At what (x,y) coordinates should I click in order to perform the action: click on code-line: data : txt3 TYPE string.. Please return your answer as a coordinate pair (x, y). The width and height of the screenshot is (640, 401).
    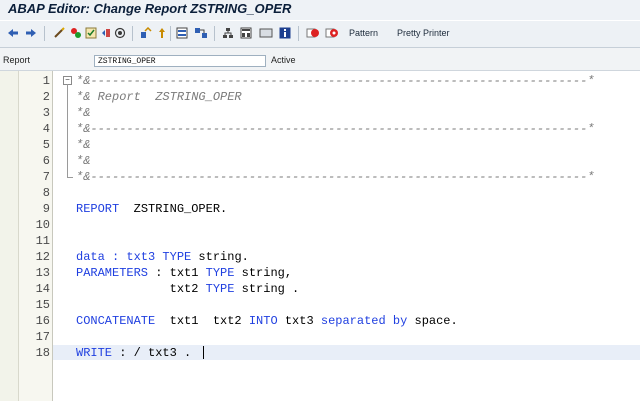
    Looking at the image, I should click on (162, 257).